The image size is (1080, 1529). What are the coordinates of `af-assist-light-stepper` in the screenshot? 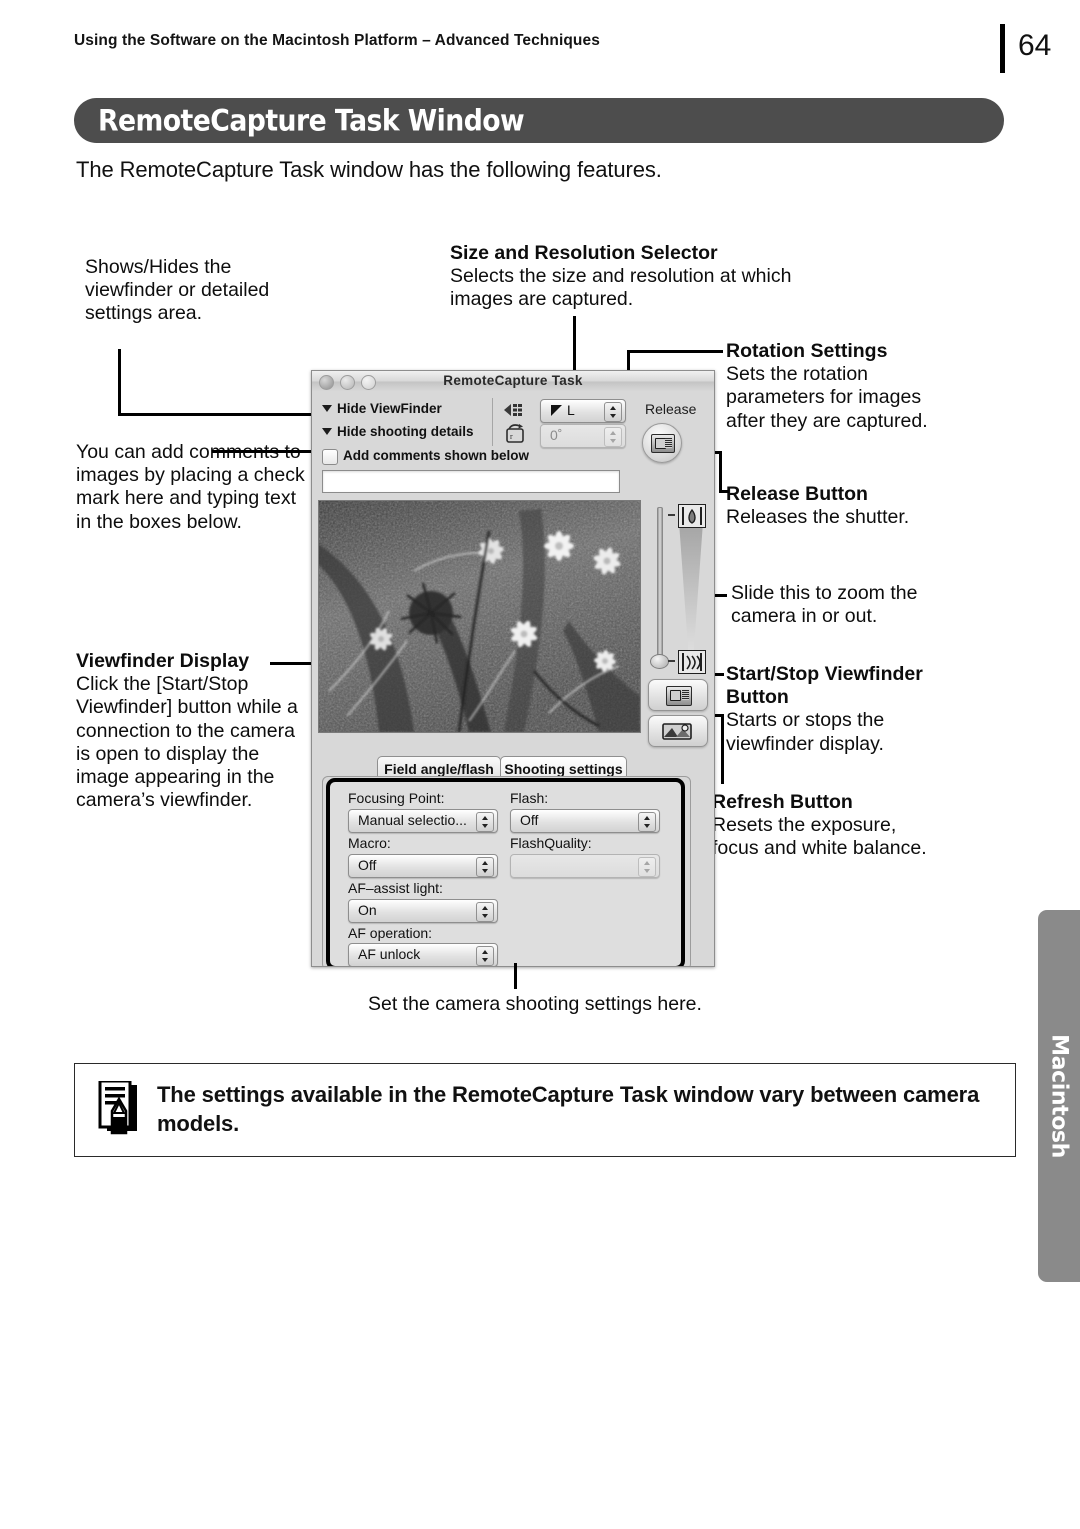 It's located at (485, 912).